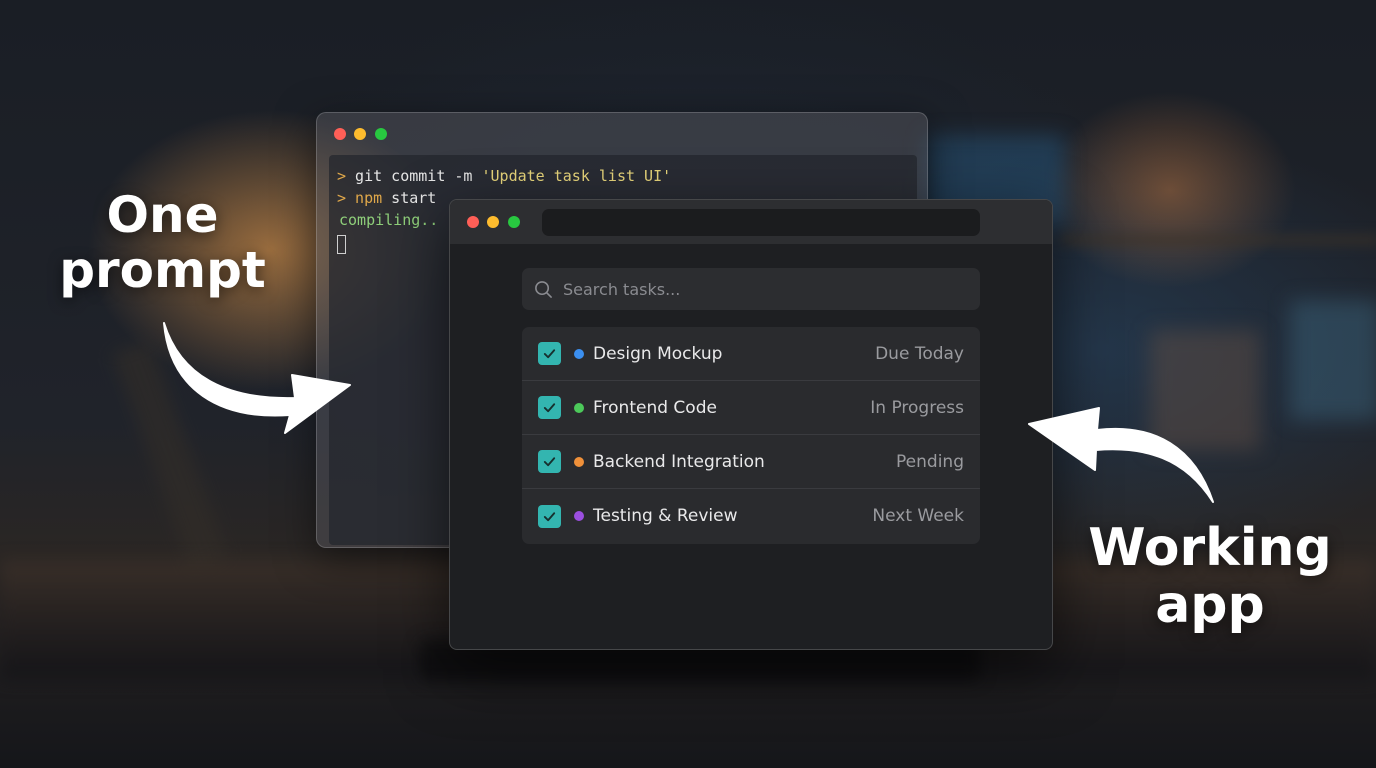 This screenshot has height=768, width=1376. I want to click on task-row: Frontend Code In Progress, so click(751, 408).